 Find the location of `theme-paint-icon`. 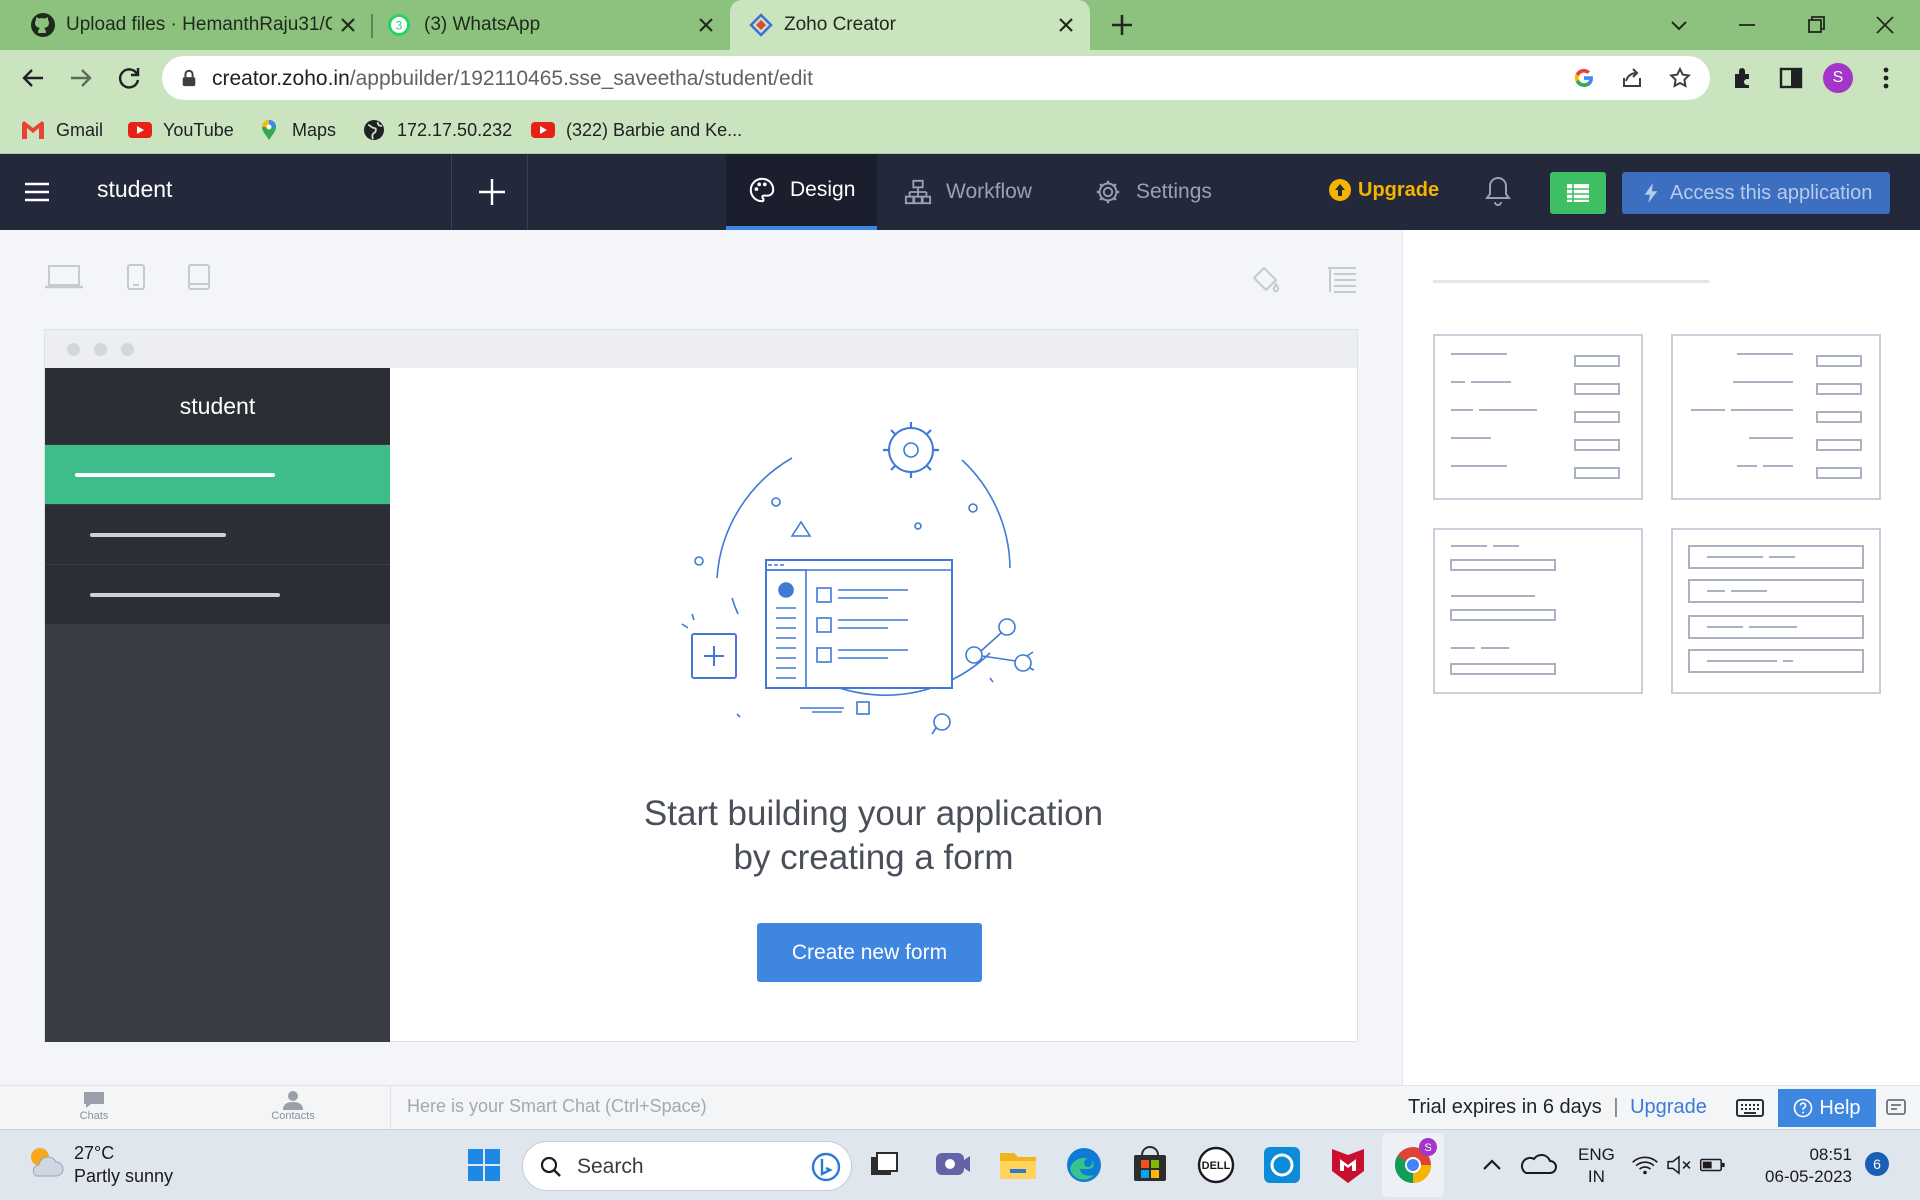

theme-paint-icon is located at coordinates (1266, 280).